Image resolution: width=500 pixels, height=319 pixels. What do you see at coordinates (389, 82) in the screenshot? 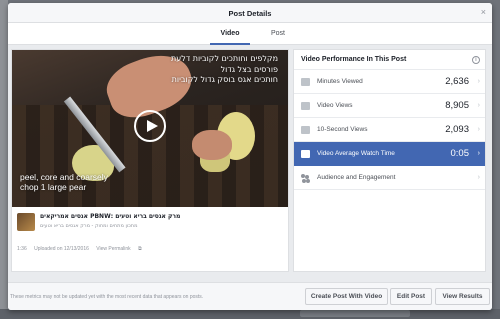
I see `metric-row-minutes-viewed: Minutes Viewed 2,636 ›` at bounding box center [389, 82].